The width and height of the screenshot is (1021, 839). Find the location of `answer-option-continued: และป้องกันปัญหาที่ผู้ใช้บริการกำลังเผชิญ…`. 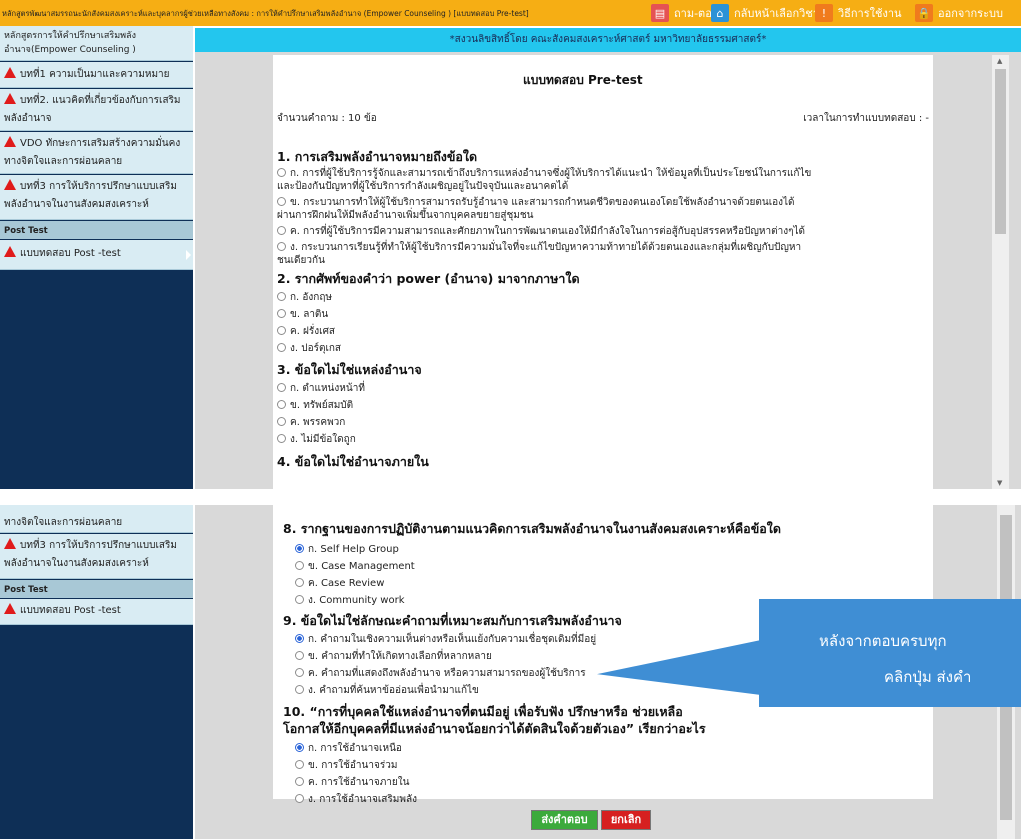

answer-option-continued: และป้องกันปัญหาที่ผู้ใช้บริการกำลังเผชิญ… is located at coordinates (423, 186).